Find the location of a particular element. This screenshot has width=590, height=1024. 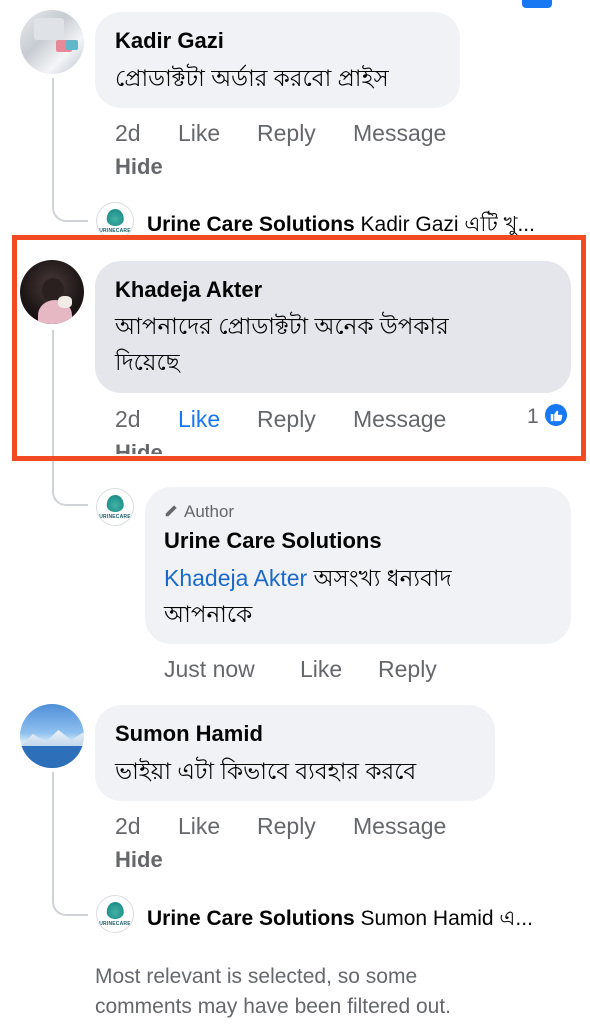

reply-time: Just now is located at coordinates (209, 669).